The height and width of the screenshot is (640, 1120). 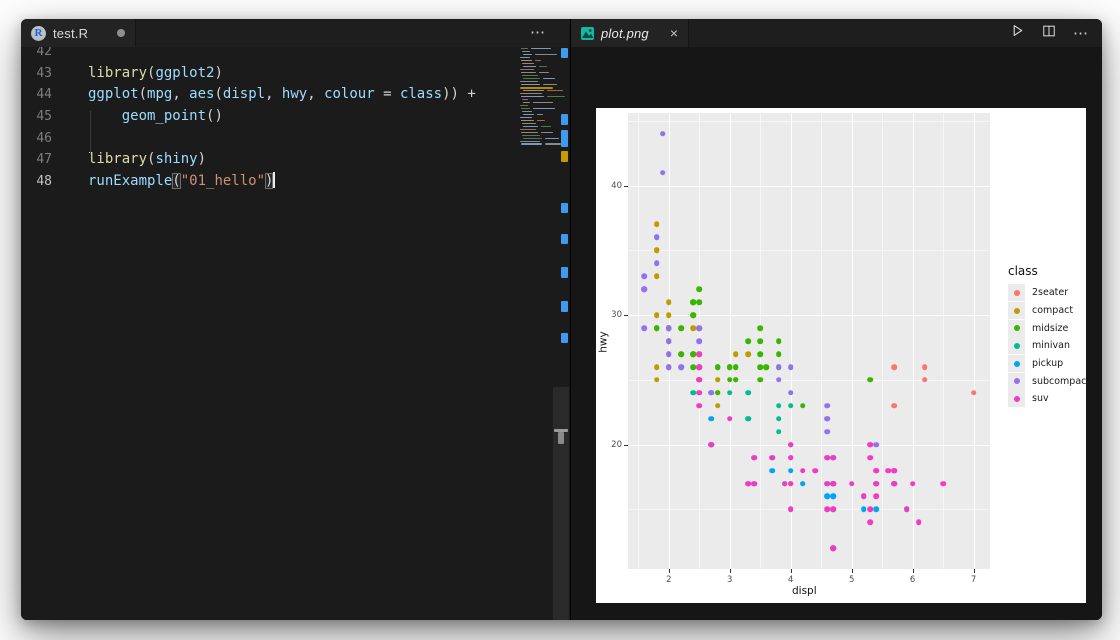 I want to click on x-tick-label: 7, so click(x=973, y=580).